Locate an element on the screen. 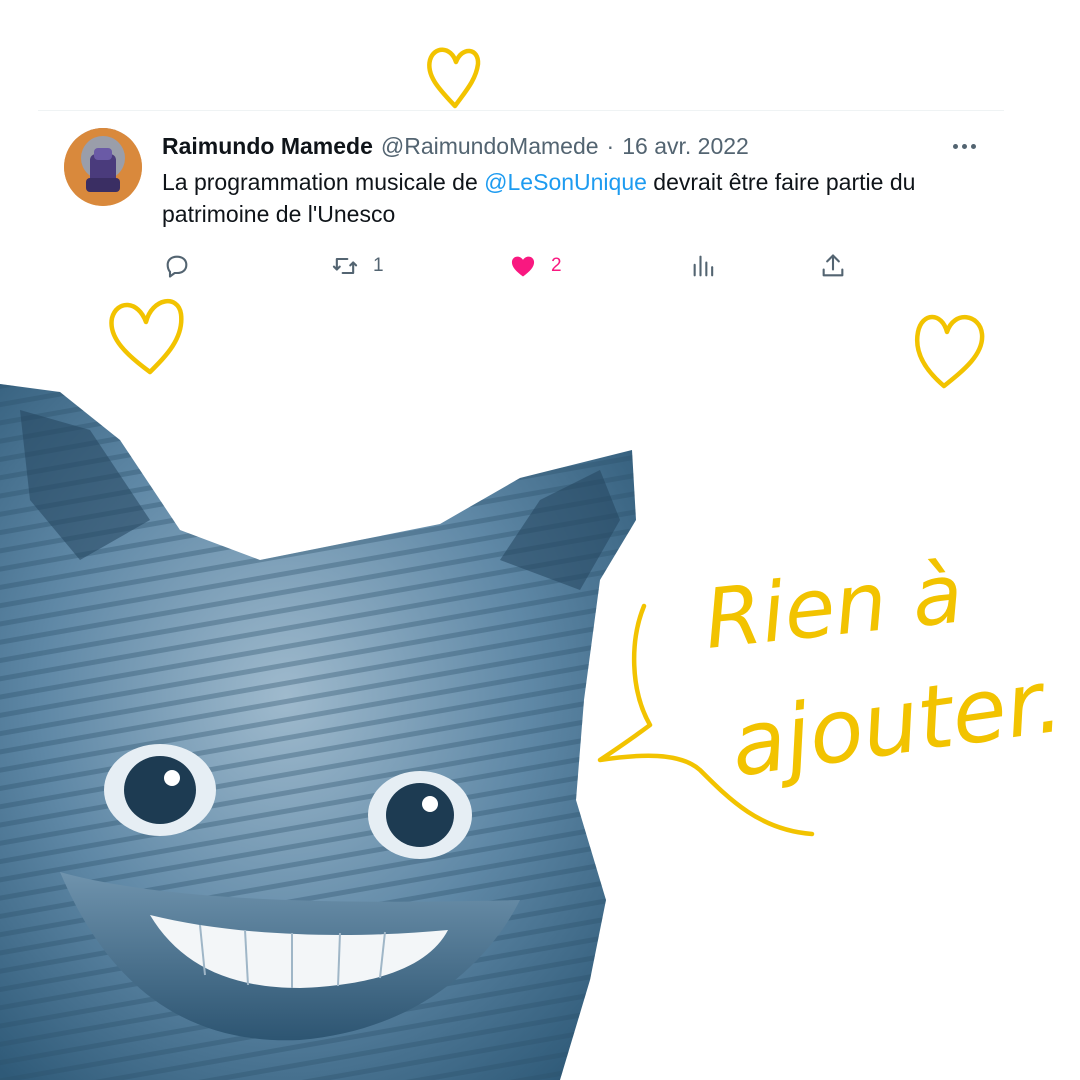 The width and height of the screenshot is (1080, 1080). like-button: 2 is located at coordinates (535, 266).